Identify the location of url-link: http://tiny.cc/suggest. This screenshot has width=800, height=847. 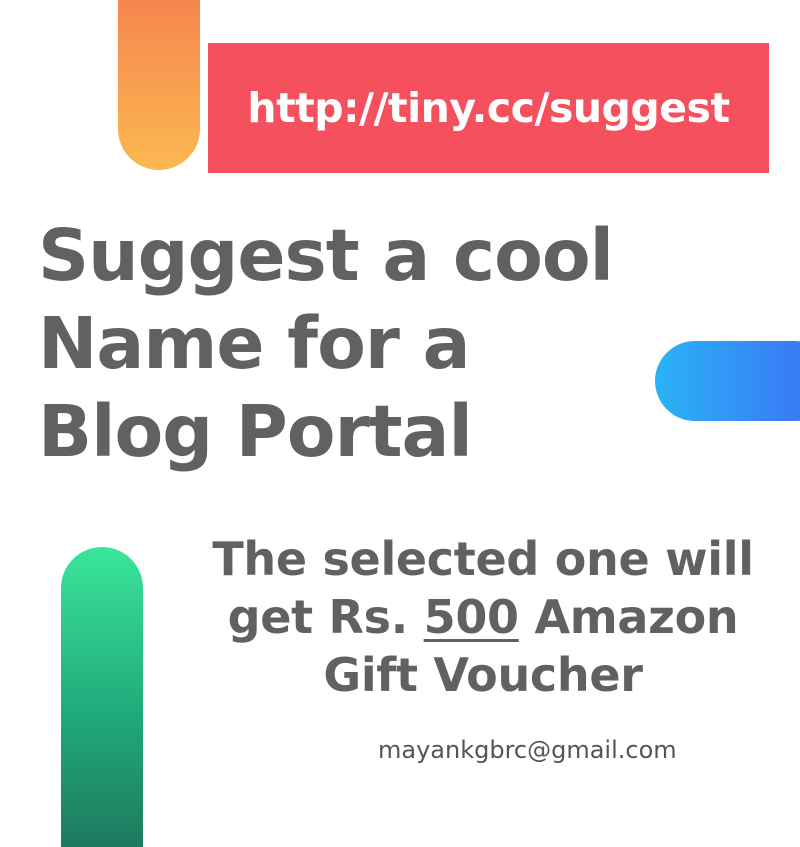
(488, 108).